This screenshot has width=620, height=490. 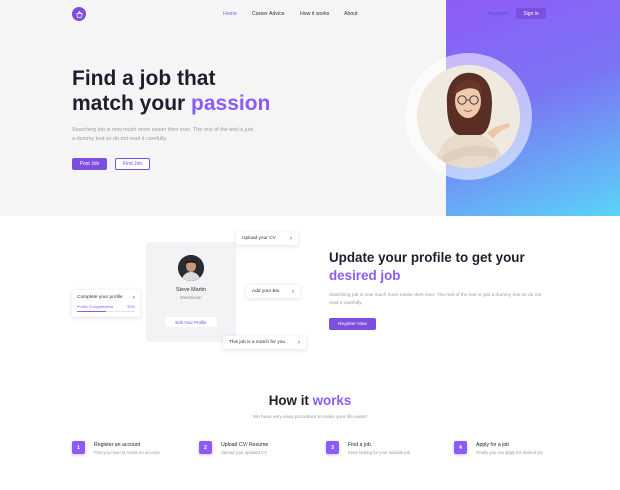 I want to click on post-job-button: Post Job, so click(x=89, y=164).